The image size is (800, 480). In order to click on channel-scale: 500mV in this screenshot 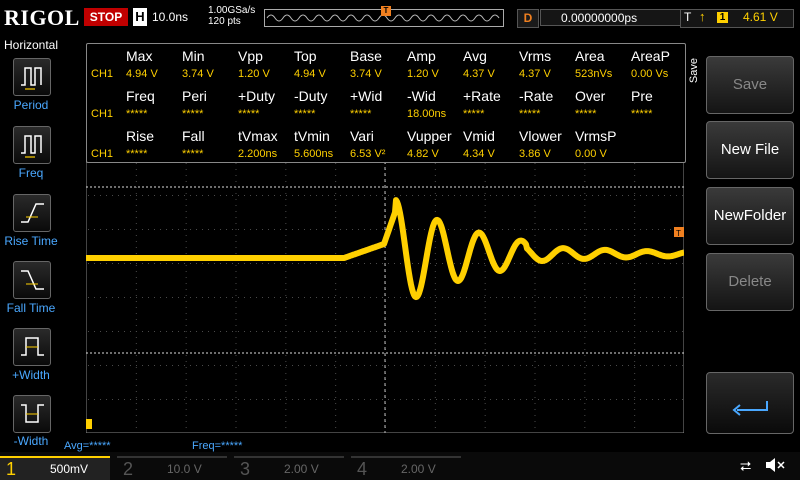, I will do `click(69, 469)`.